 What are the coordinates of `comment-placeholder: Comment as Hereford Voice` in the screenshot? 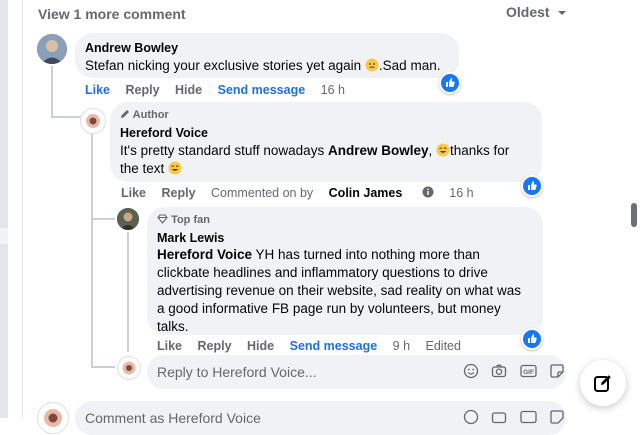 It's located at (173, 418).